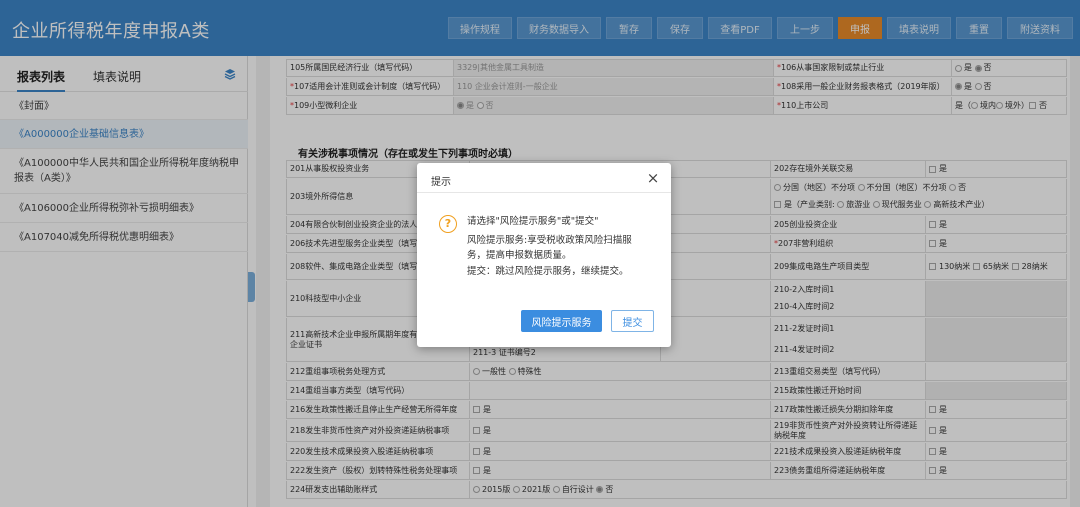 The width and height of the screenshot is (1080, 507). Describe the element at coordinates (448, 224) in the screenshot. I see `question-icon: ?` at that location.